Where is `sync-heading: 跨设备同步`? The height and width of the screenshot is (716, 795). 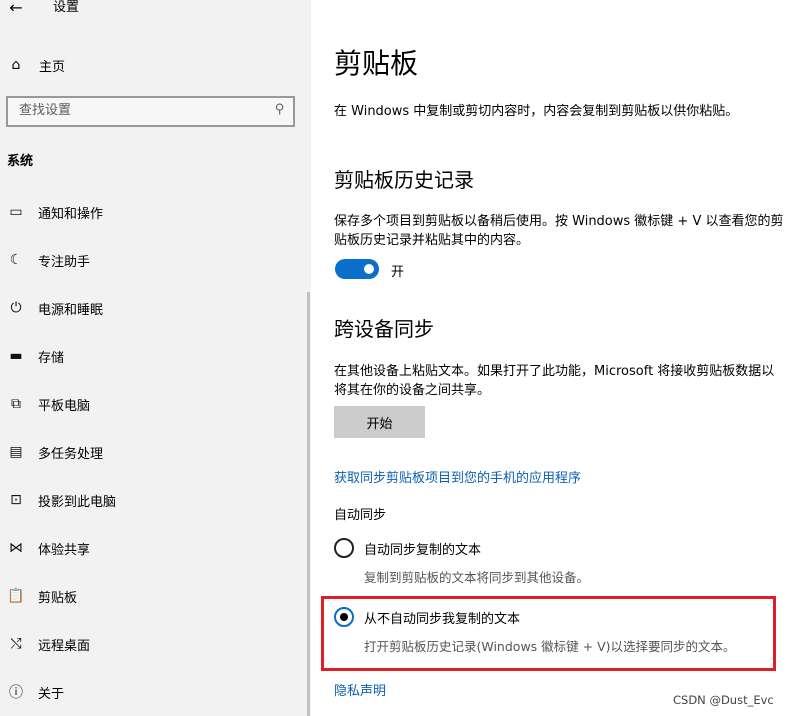 sync-heading: 跨设备同步 is located at coordinates (384, 329).